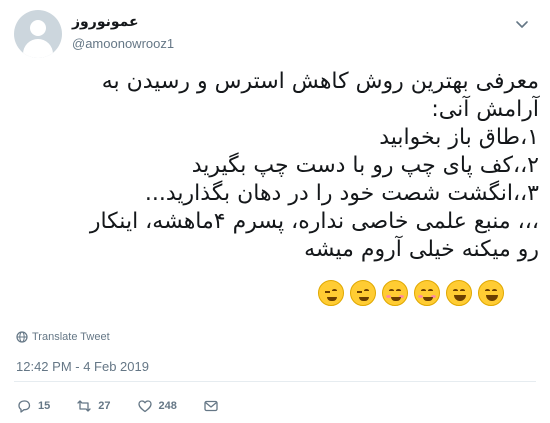 Image resolution: width=550 pixels, height=423 pixels. I want to click on translate-tweet-label: Translate Tweet, so click(71, 337).